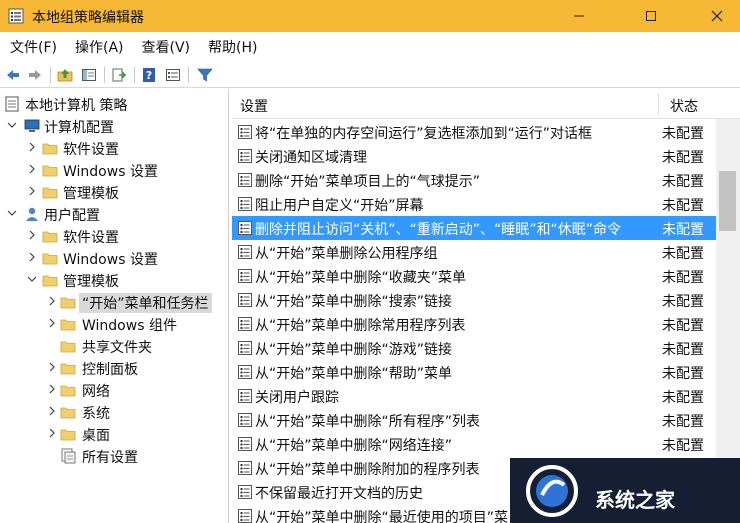 The height and width of the screenshot is (523, 740). Describe the element at coordinates (104, 75) in the screenshot. I see `toolbar-separator` at that location.